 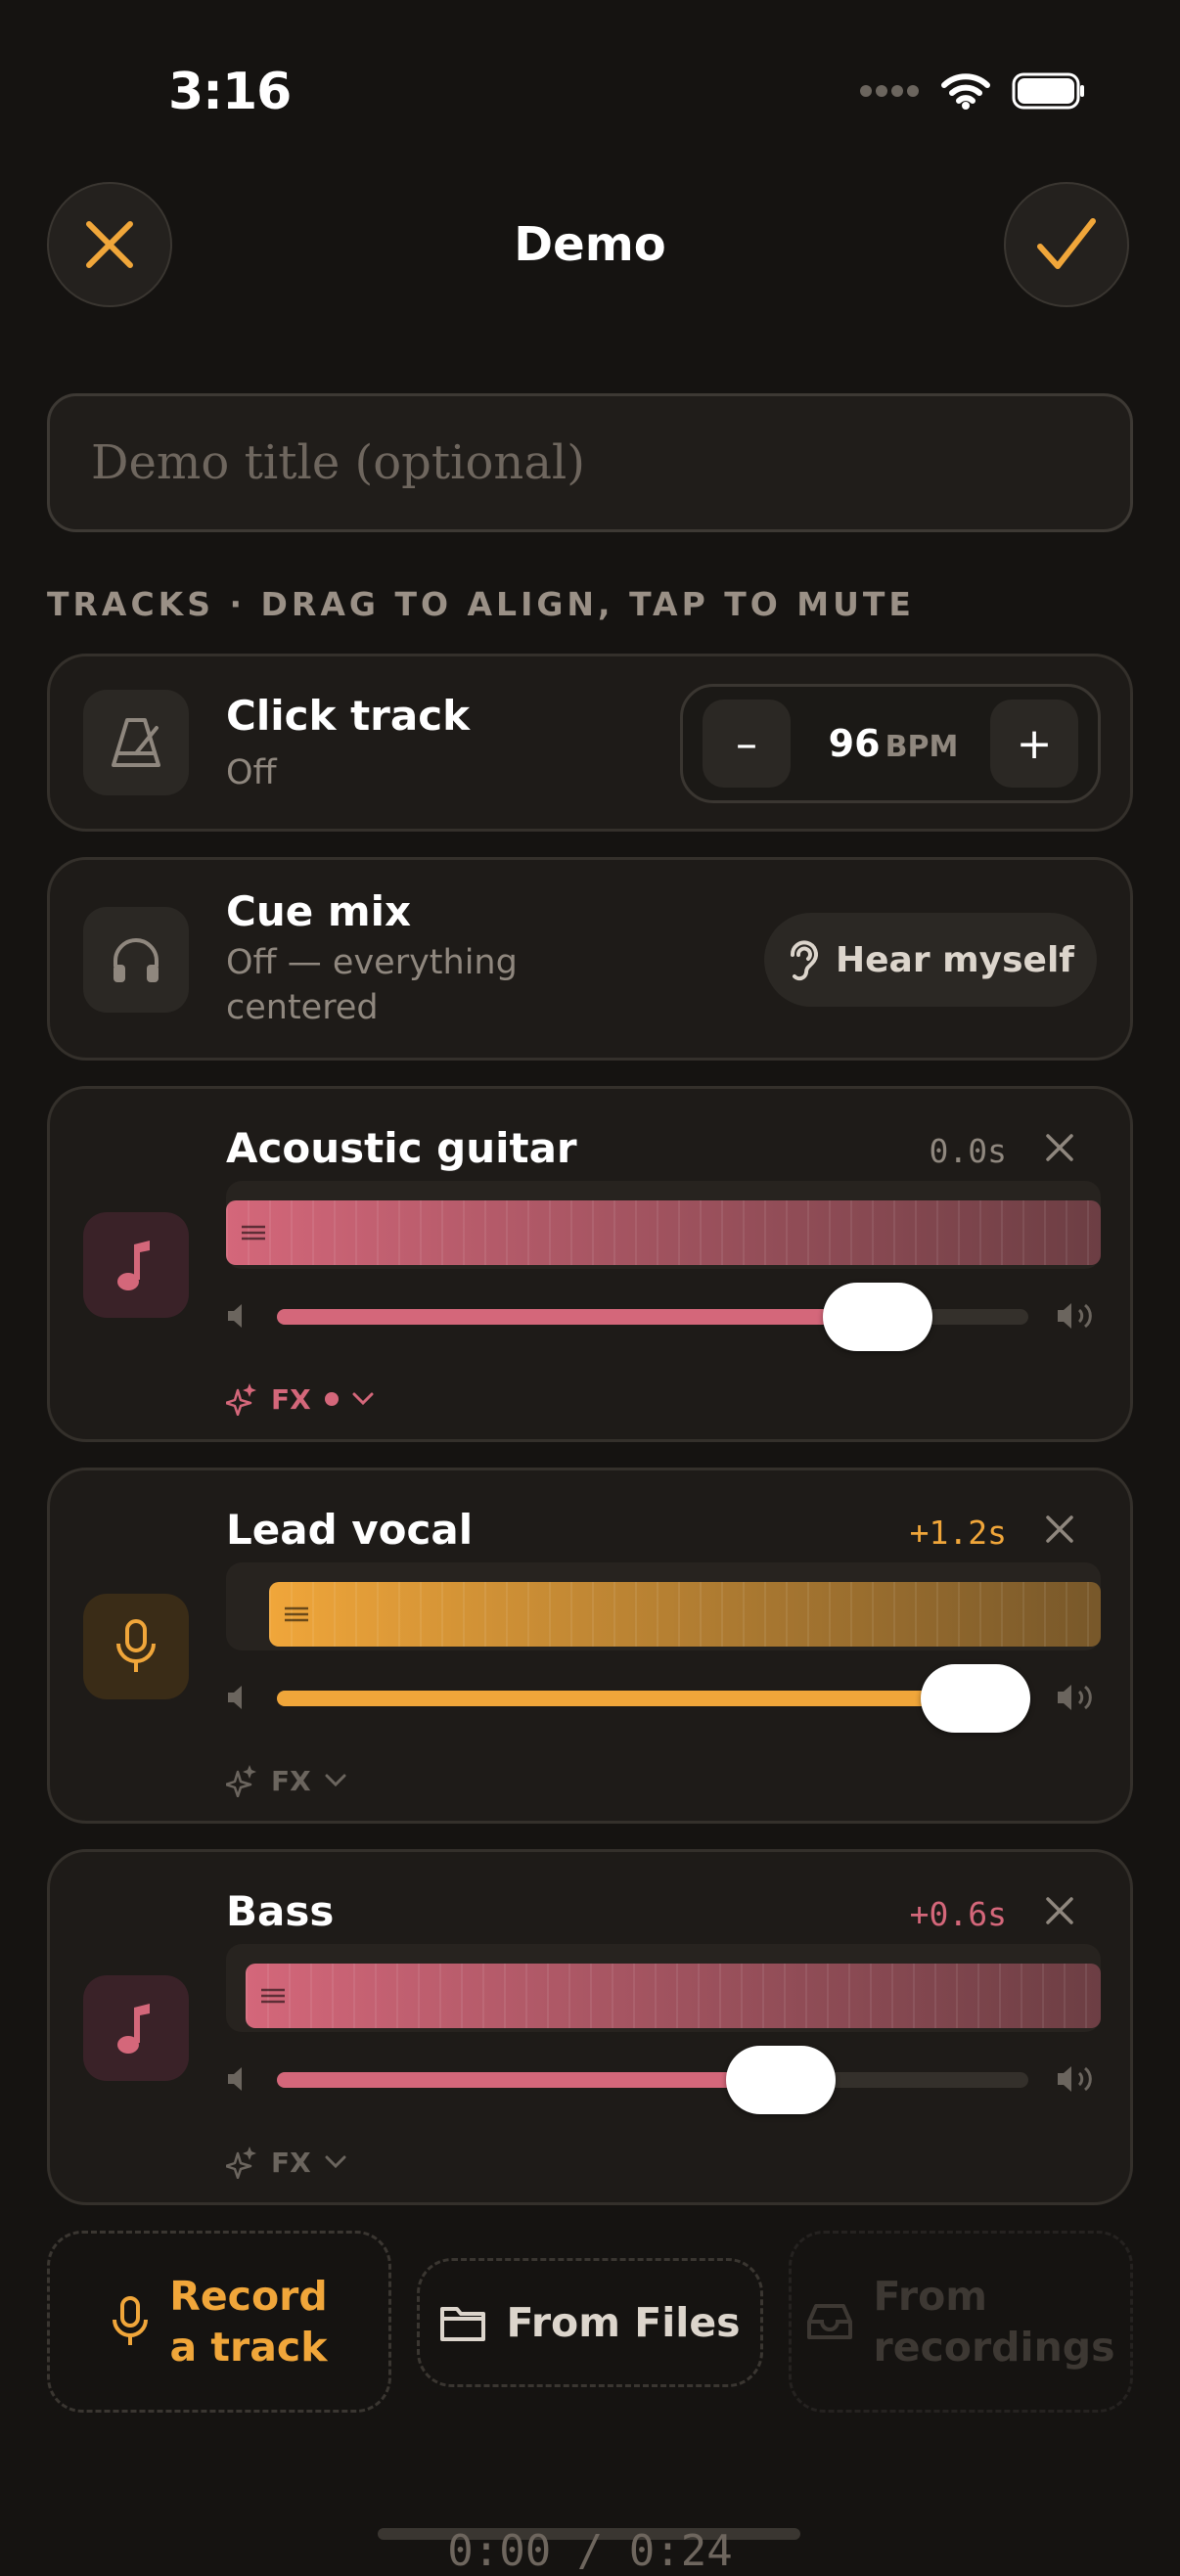 I want to click on from-files-button: From Files, so click(x=590, y=2322).